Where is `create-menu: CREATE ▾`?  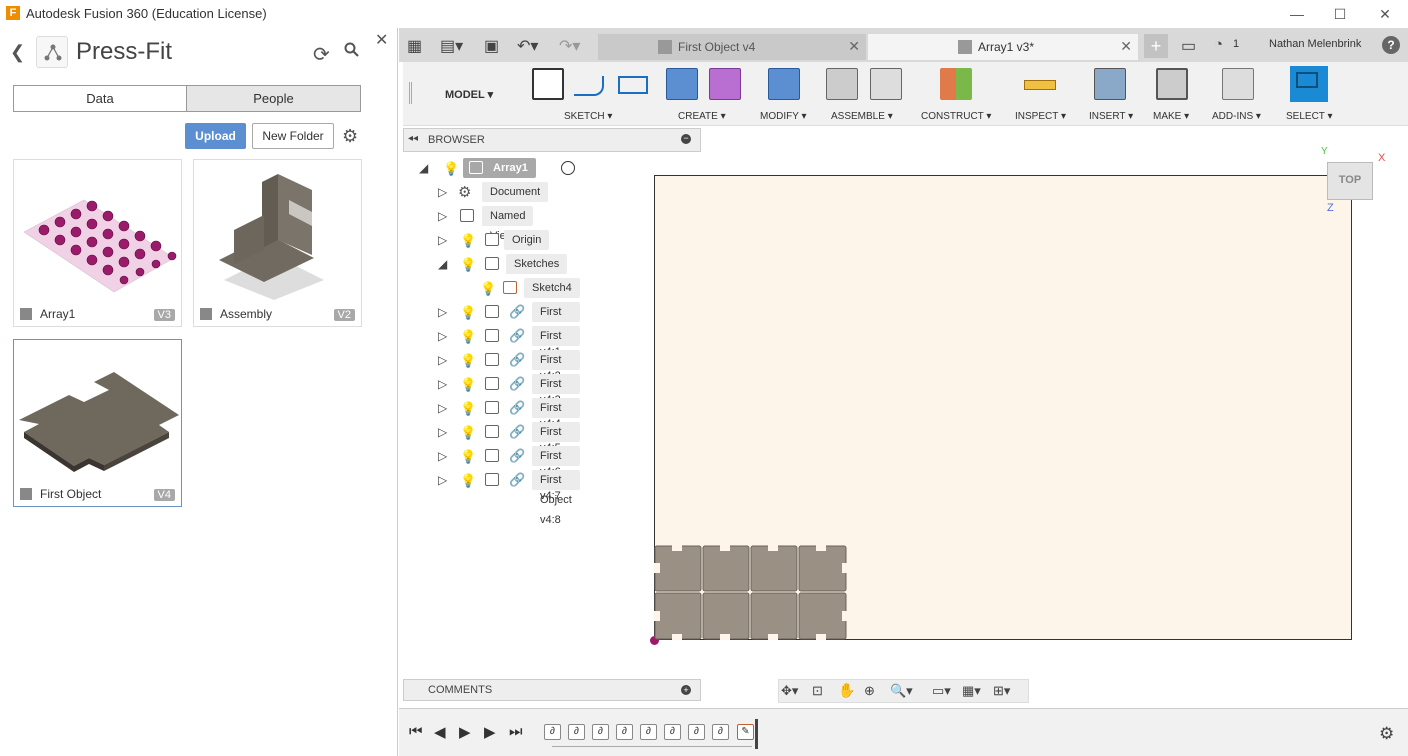 create-menu: CREATE ▾ is located at coordinates (702, 116).